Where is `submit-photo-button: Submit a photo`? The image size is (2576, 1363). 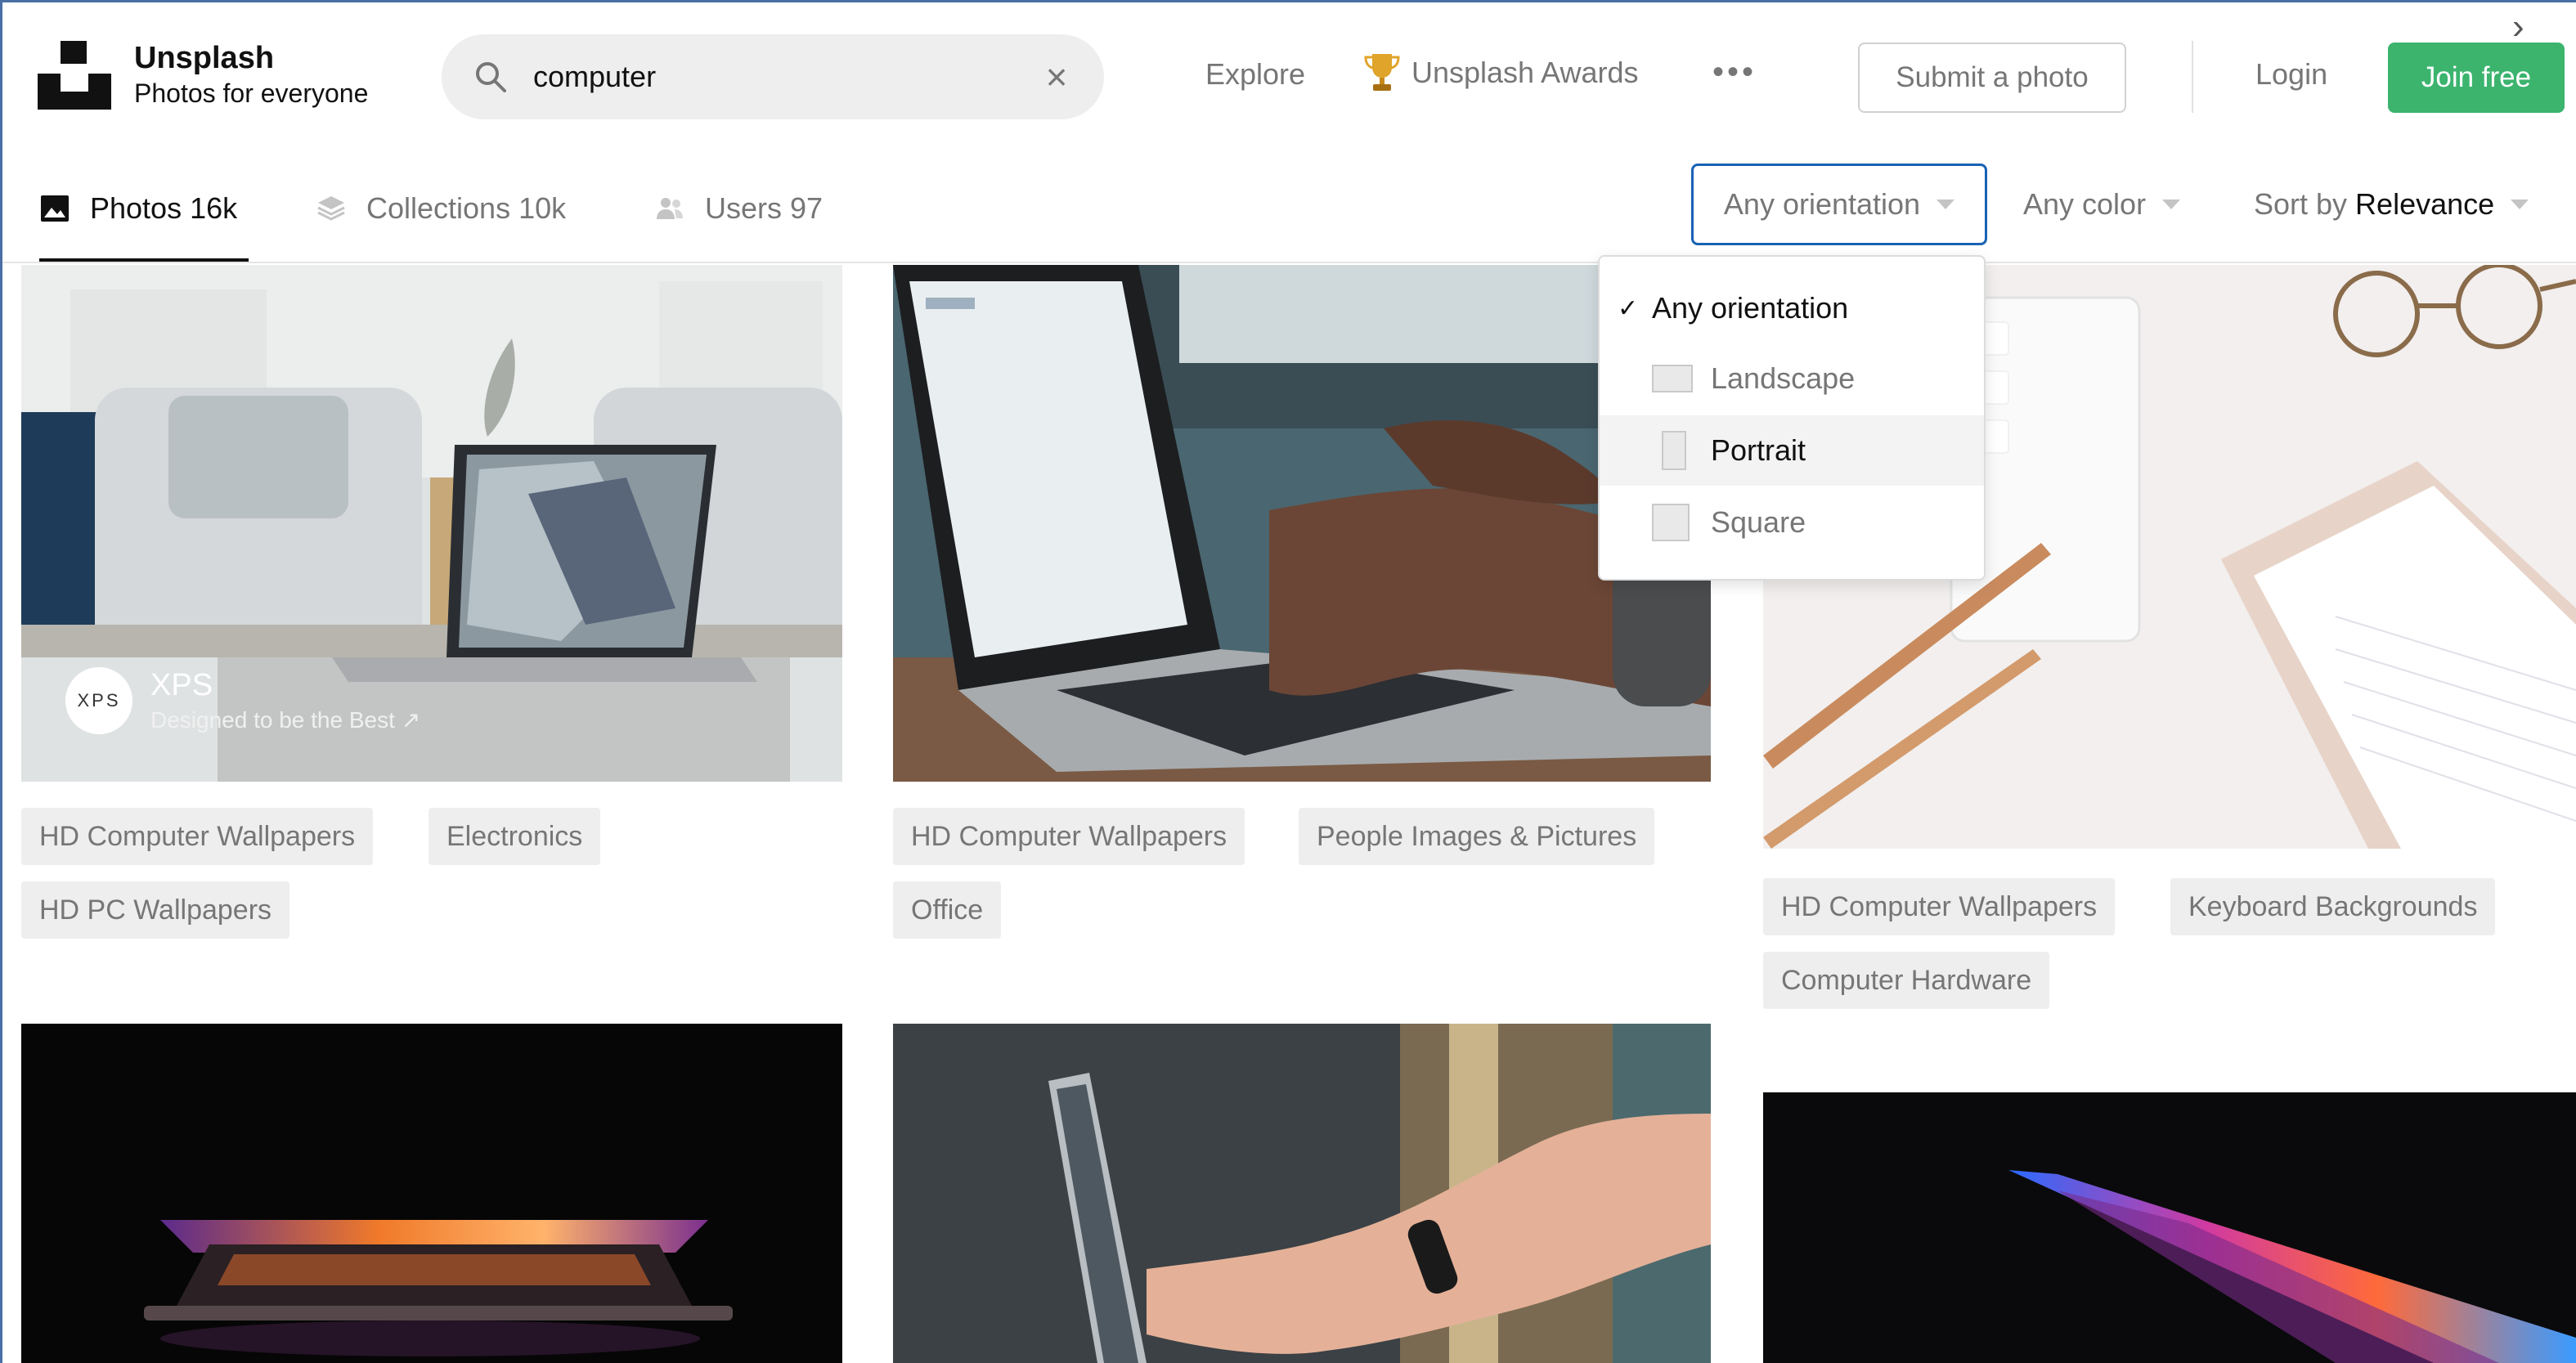
submit-photo-button: Submit a photo is located at coordinates (1992, 78).